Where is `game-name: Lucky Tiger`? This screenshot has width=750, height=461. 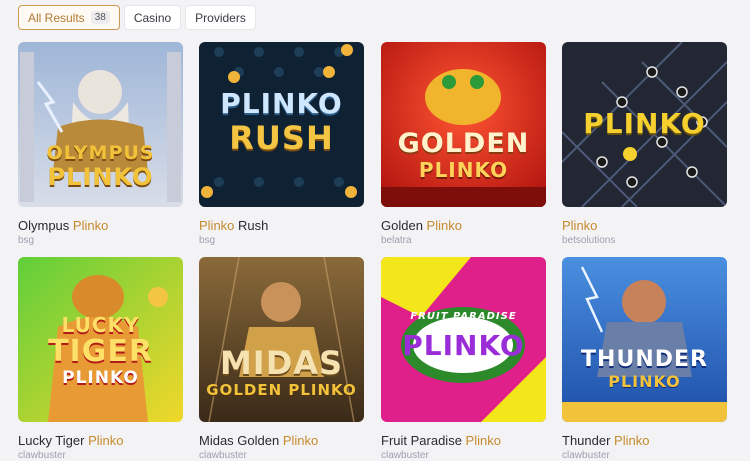 game-name: Lucky Tiger is located at coordinates (51, 440).